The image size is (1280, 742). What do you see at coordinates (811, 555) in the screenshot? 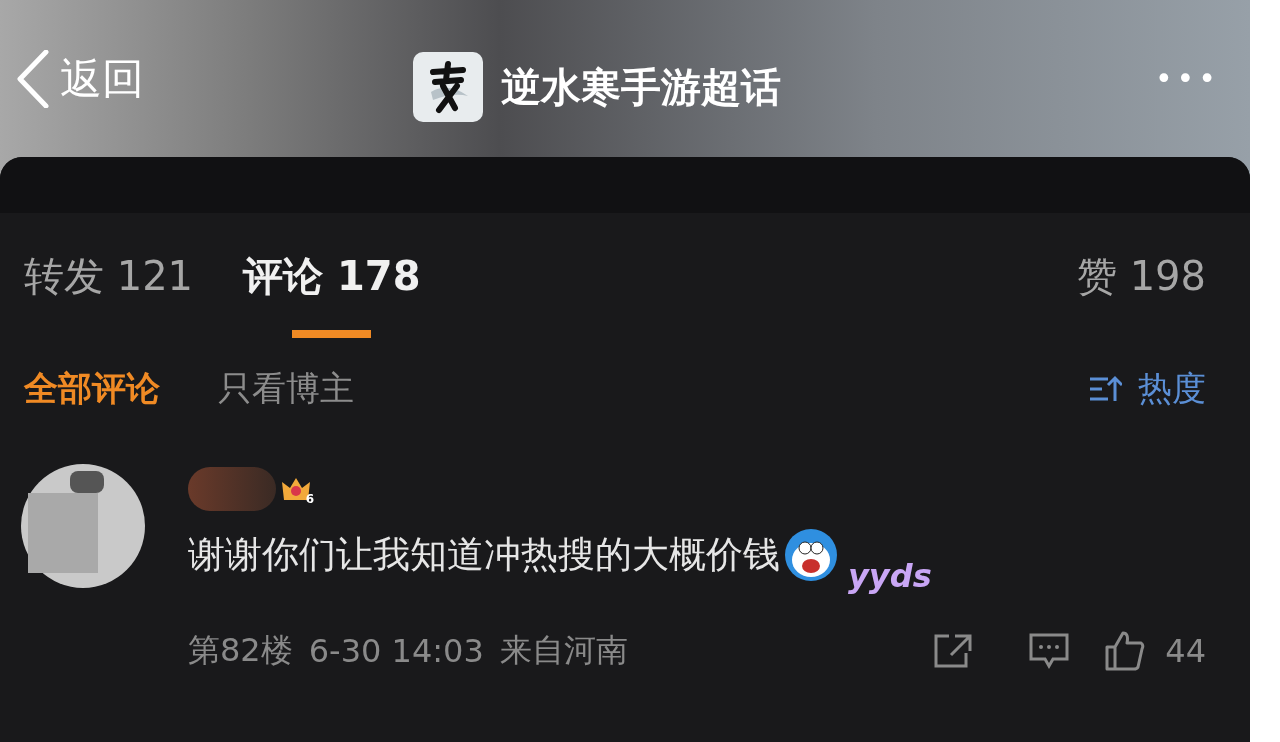
I see `robot-cat-emoji-icon` at bounding box center [811, 555].